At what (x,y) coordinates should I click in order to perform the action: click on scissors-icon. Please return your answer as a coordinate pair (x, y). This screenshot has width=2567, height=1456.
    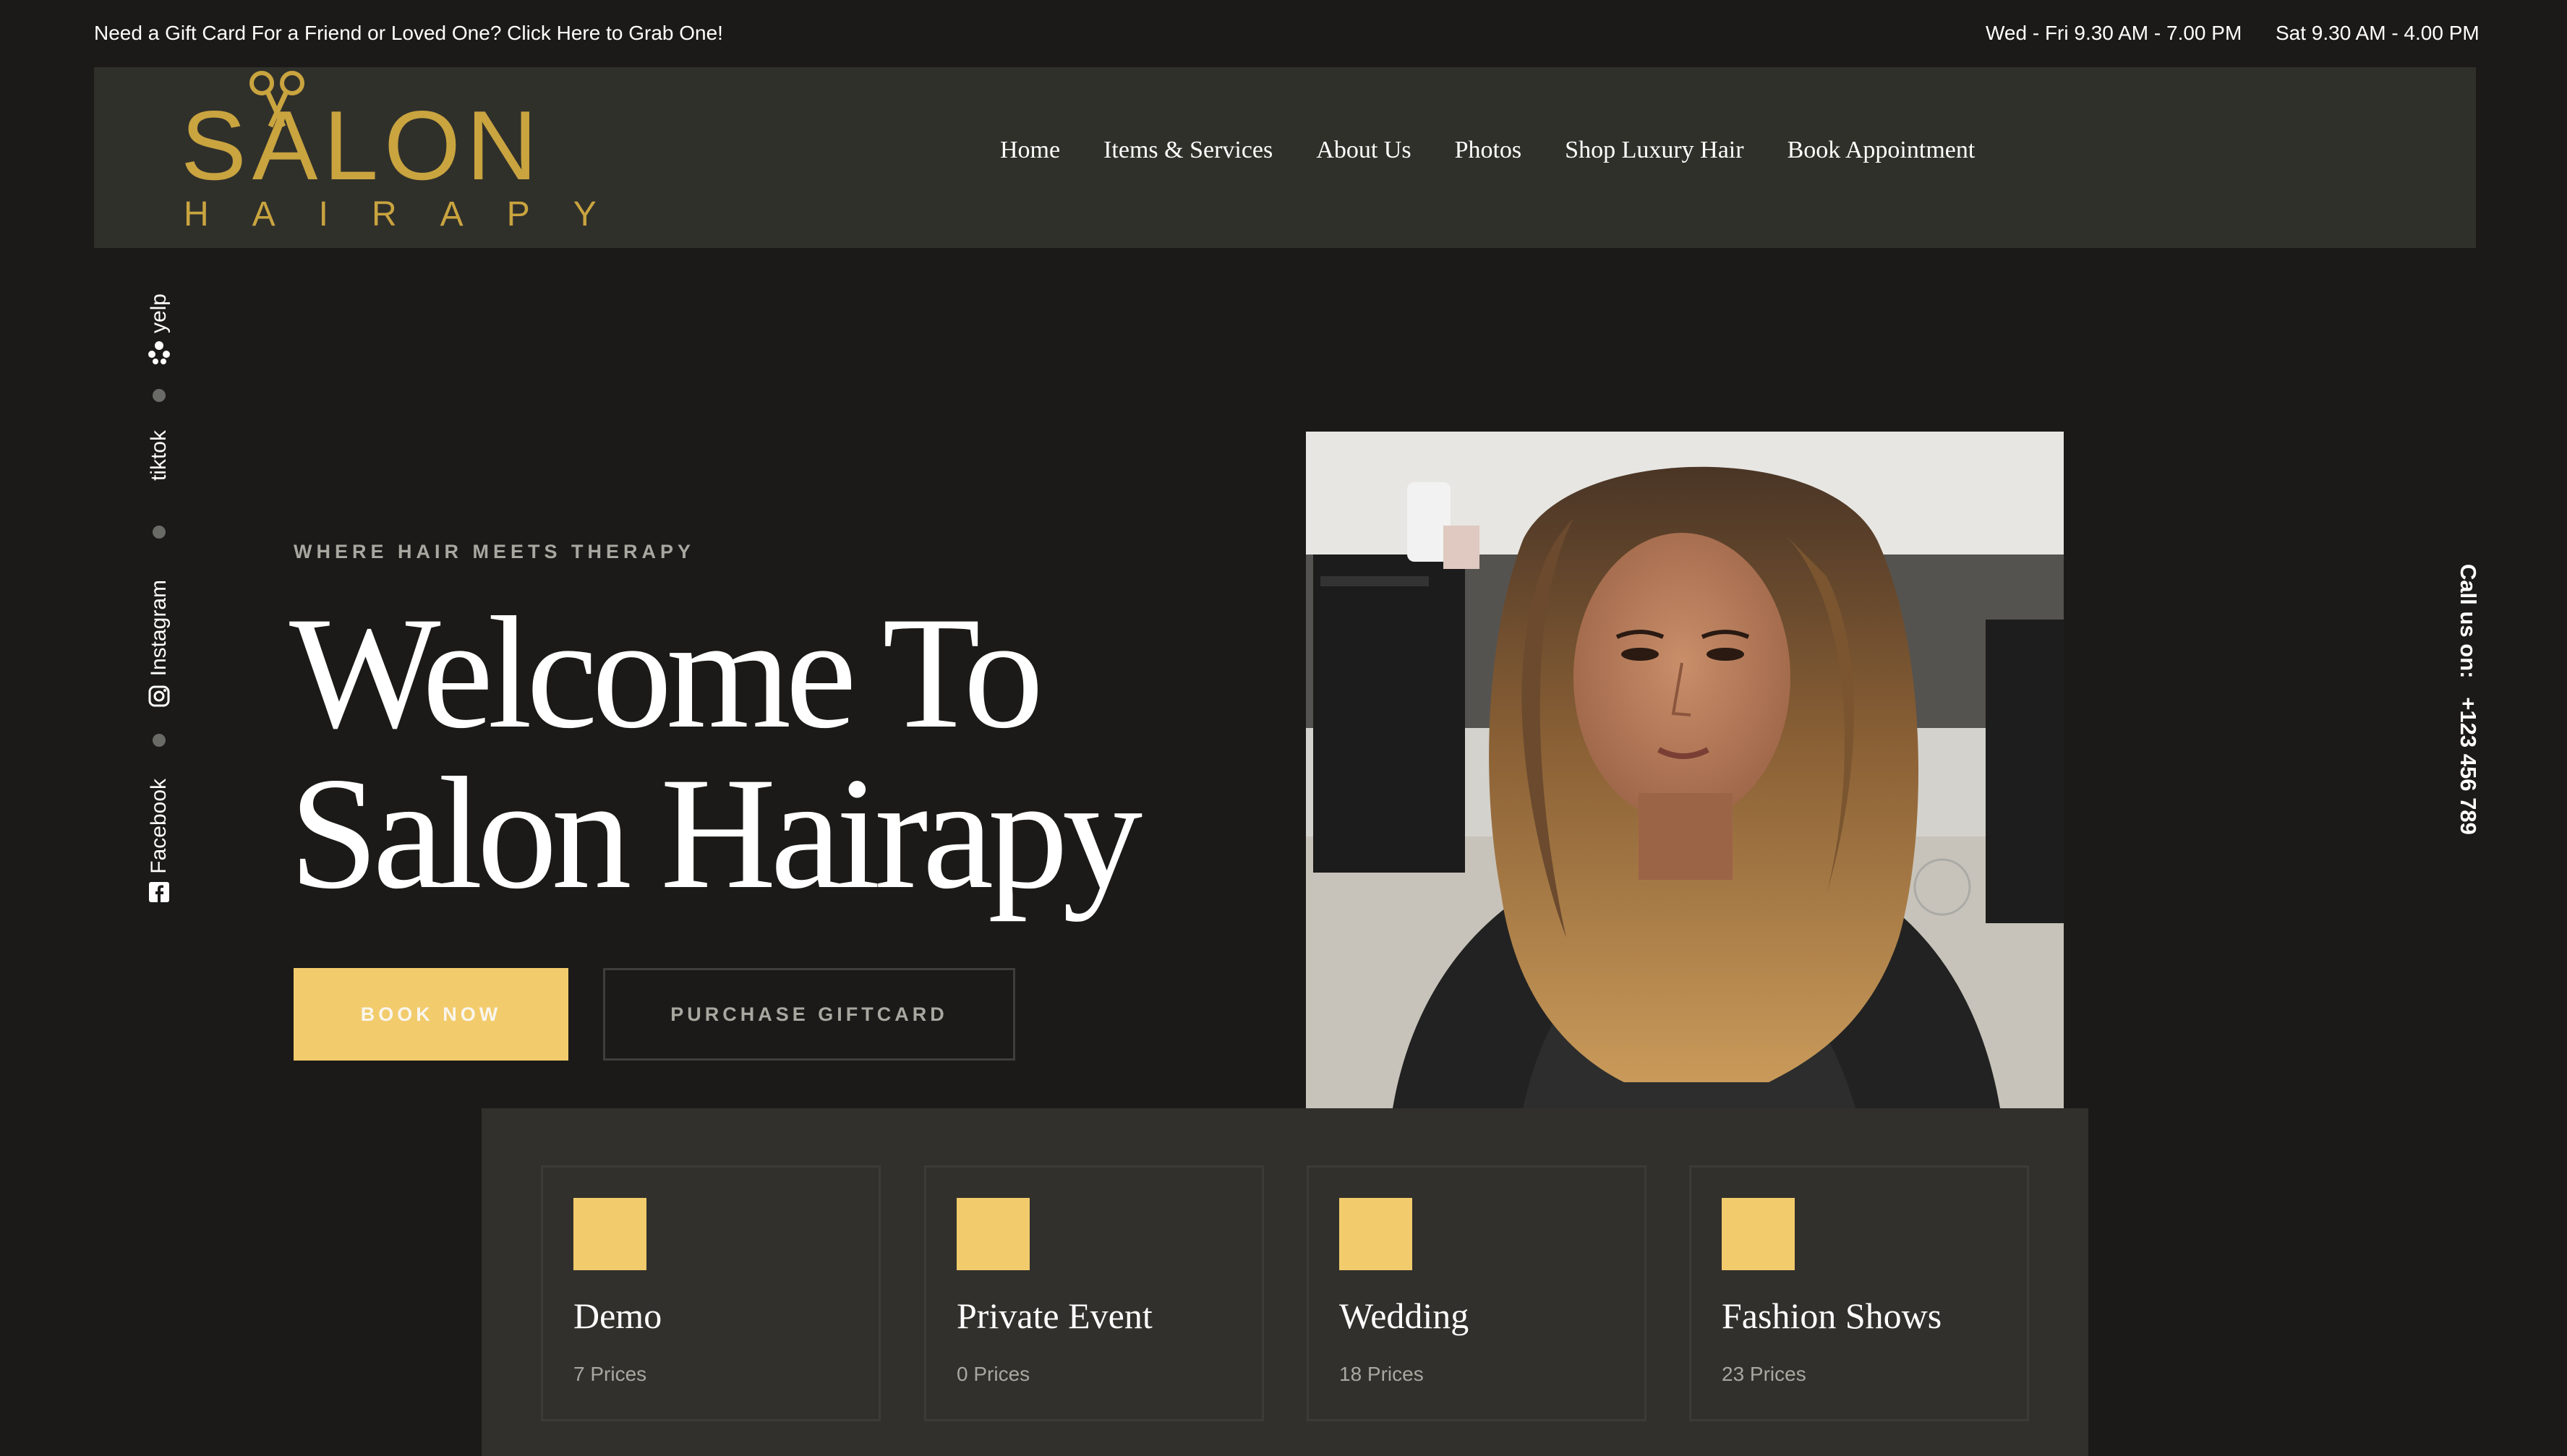
    Looking at the image, I should click on (276, 99).